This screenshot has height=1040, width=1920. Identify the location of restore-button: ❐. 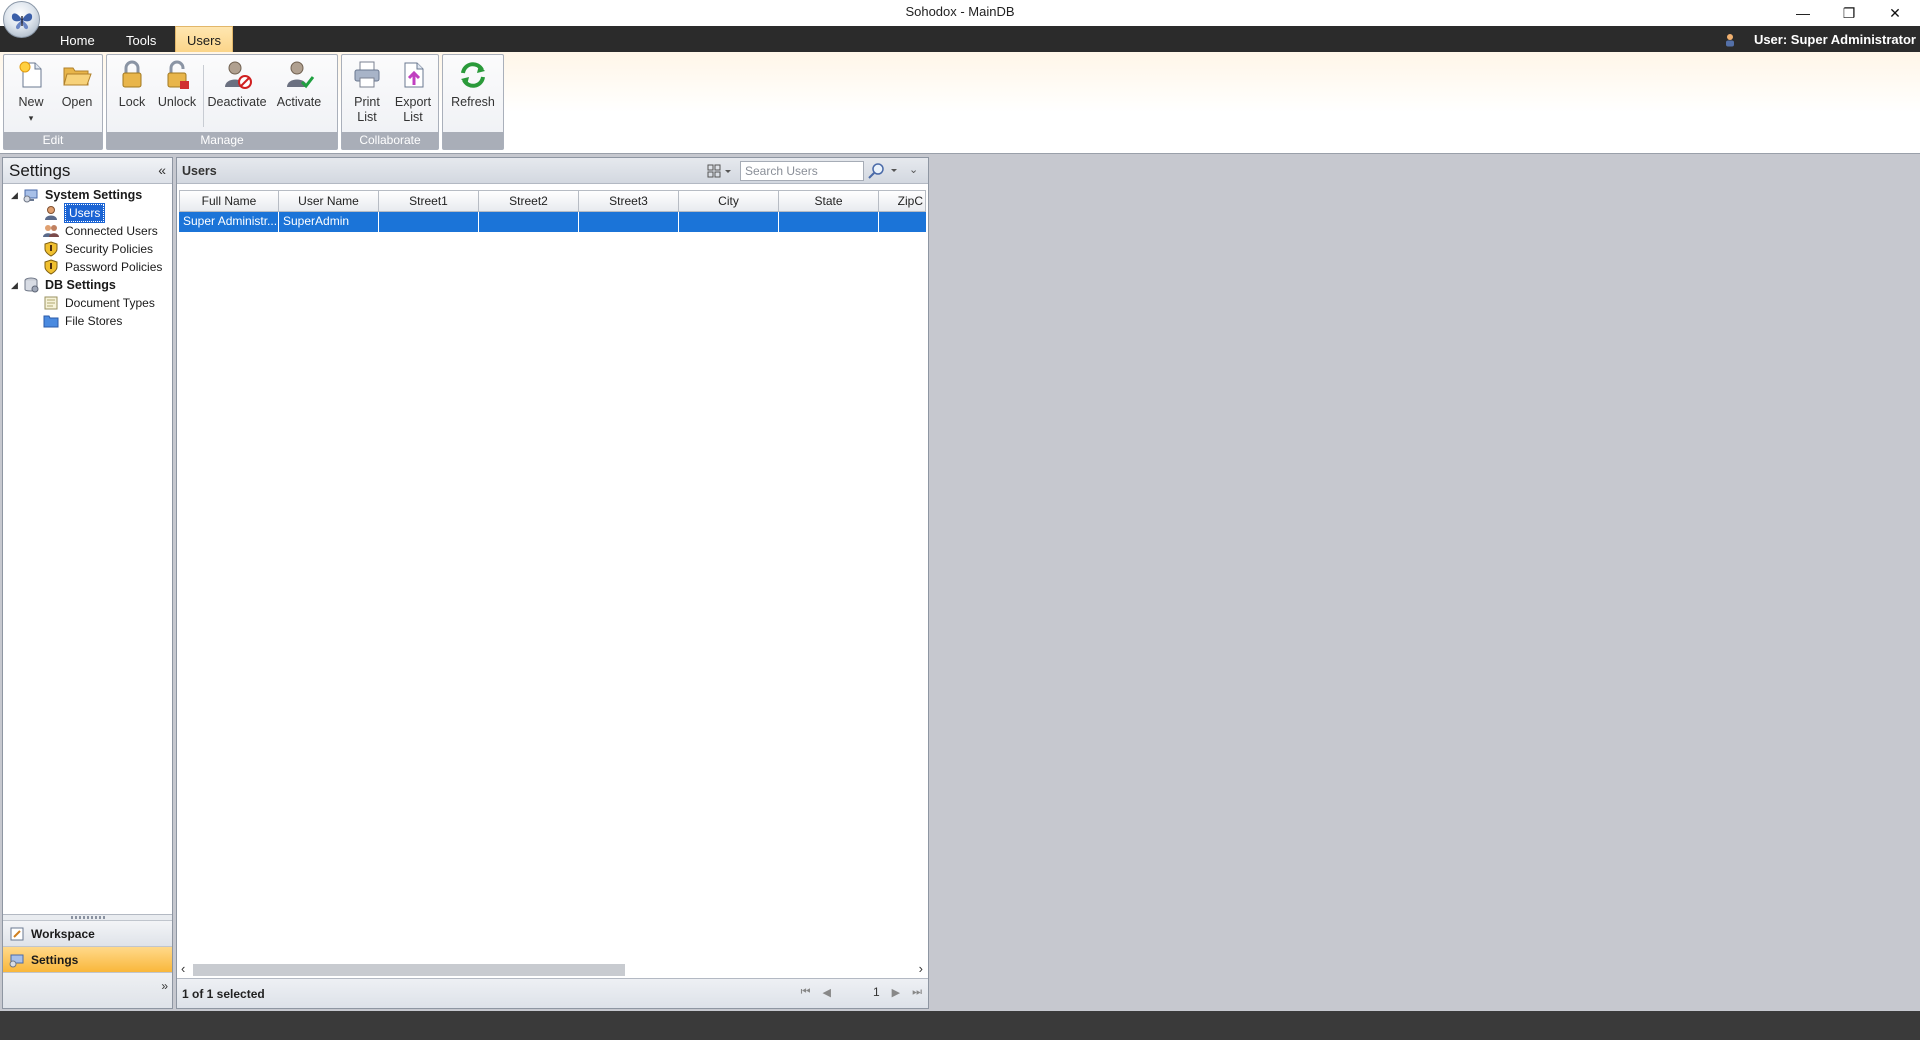
(1849, 13).